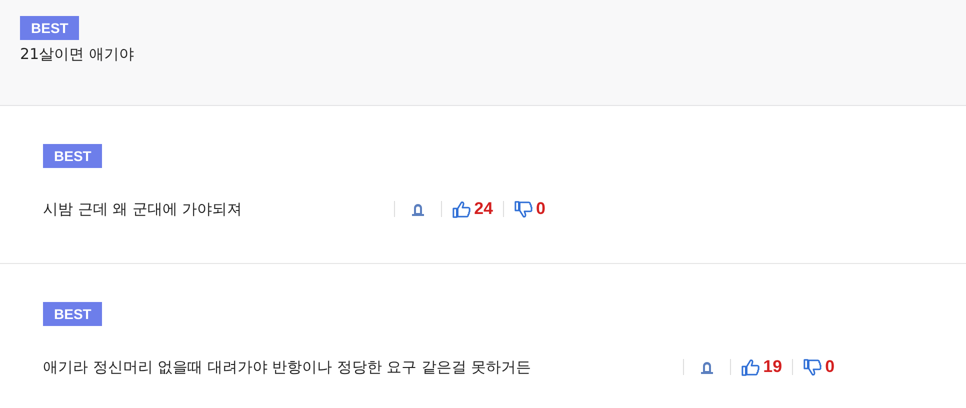 The height and width of the screenshot is (408, 966). I want to click on comment-text: 애기라 정신머리 없을때 대려가야 반항이나 정당한 요구 같은걸 못하거든, so click(287, 367).